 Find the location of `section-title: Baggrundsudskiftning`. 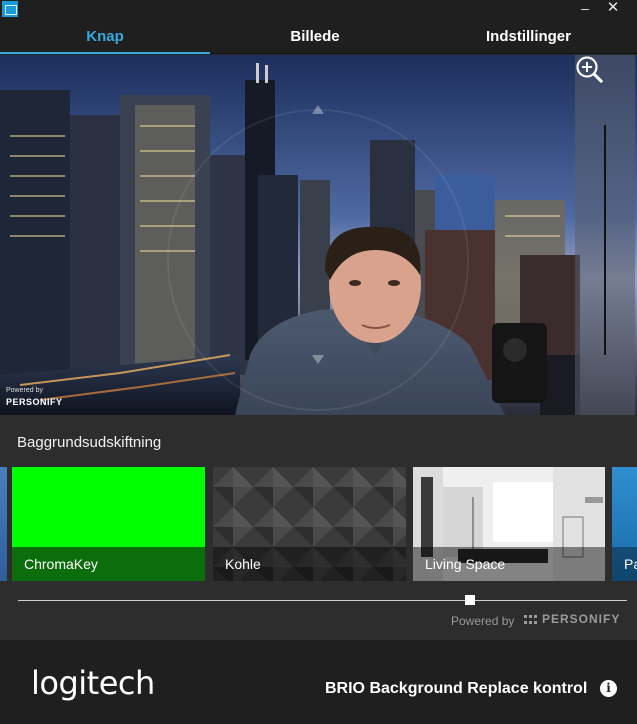

section-title: Baggrundsudskiftning is located at coordinates (89, 442).